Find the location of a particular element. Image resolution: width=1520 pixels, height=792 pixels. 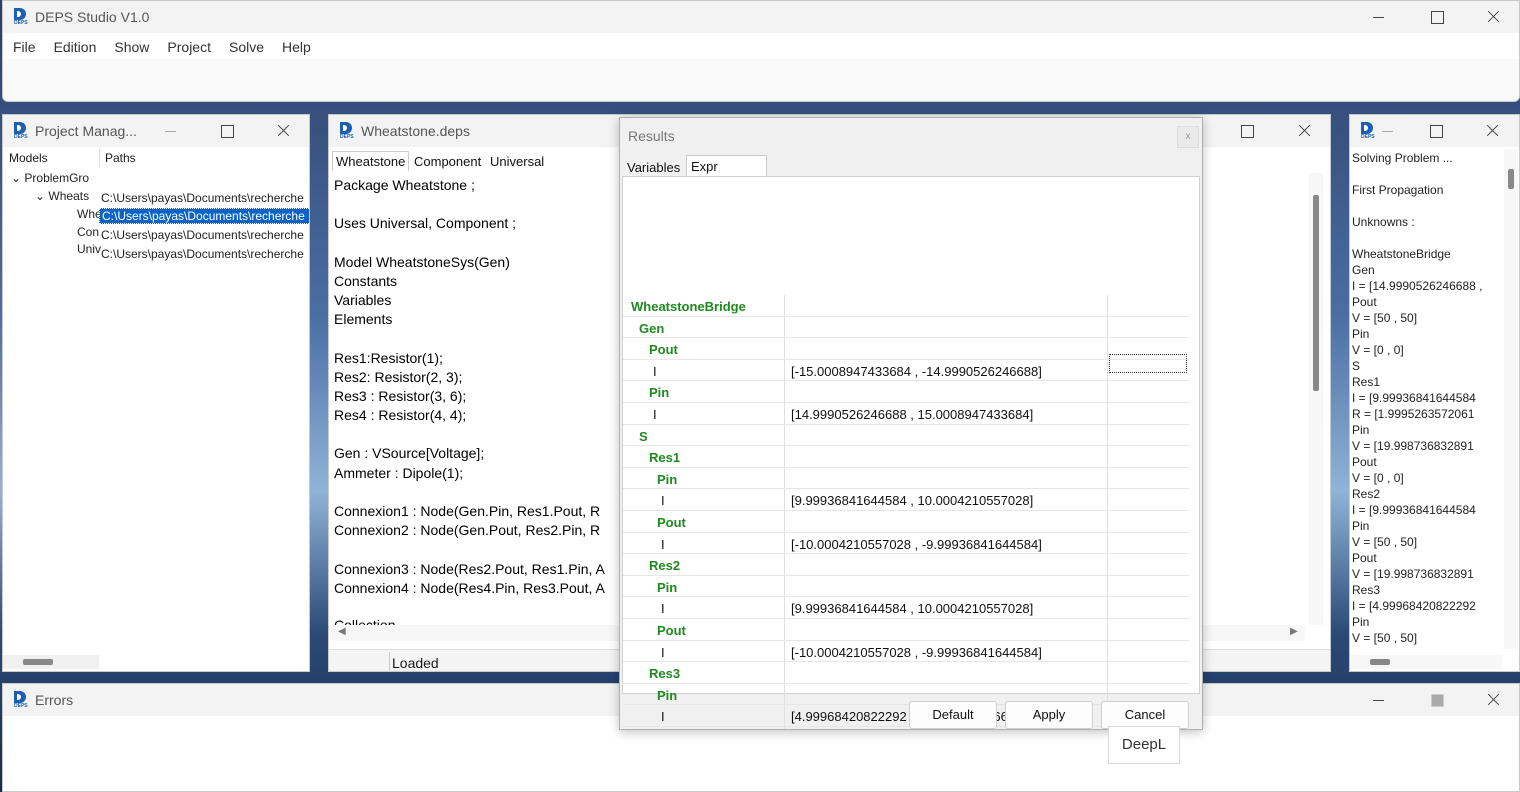

results-close-button: x is located at coordinates (1188, 137).